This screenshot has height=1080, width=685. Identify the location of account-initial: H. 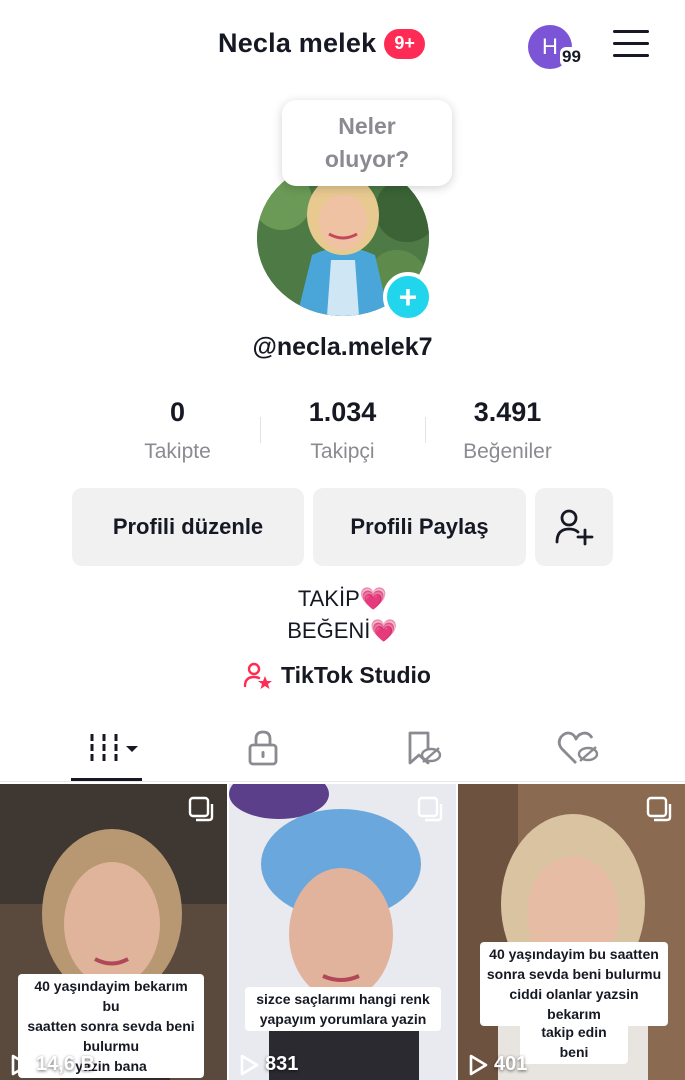
(550, 46).